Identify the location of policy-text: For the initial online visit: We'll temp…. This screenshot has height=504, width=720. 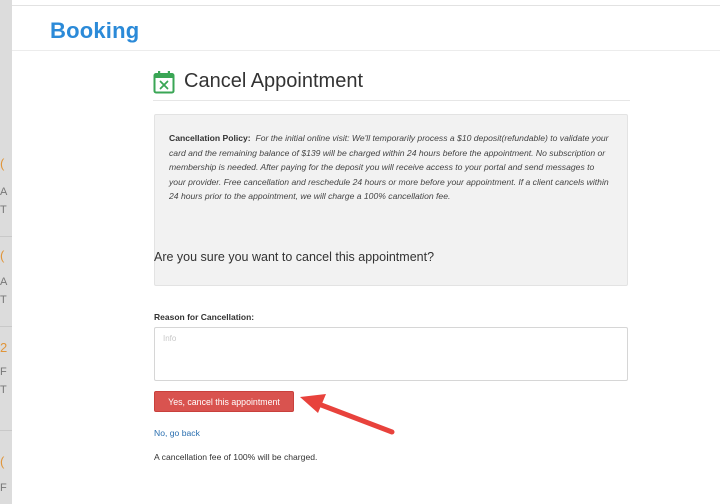
(389, 167).